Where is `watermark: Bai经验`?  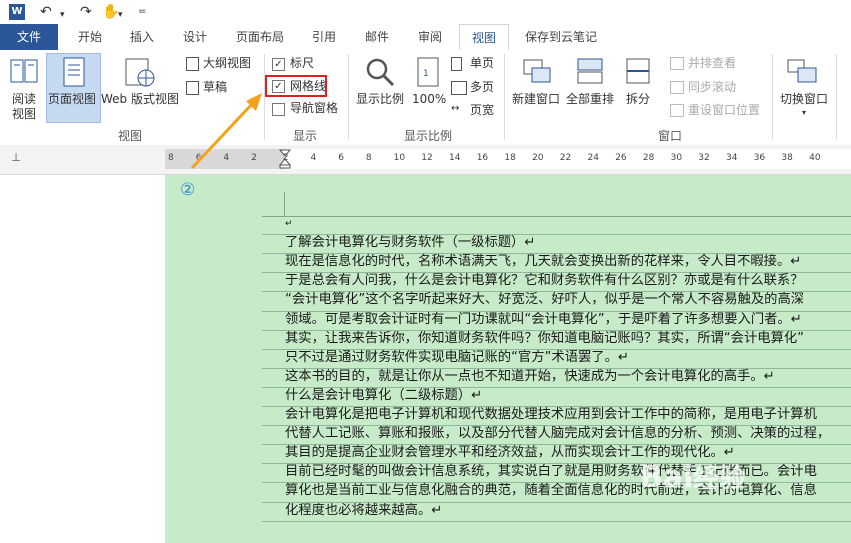
watermark: Bai经验 is located at coordinates (693, 477).